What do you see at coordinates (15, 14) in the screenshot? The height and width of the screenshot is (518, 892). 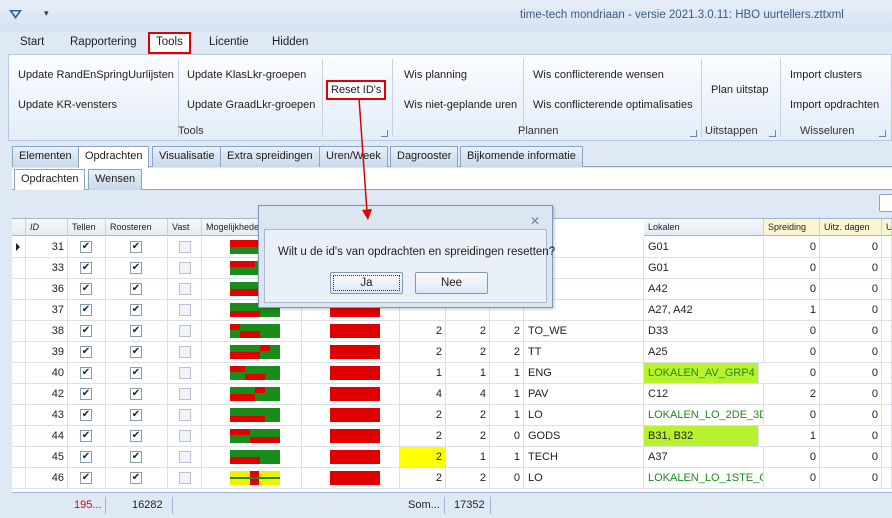 I see `app-logo-icon` at bounding box center [15, 14].